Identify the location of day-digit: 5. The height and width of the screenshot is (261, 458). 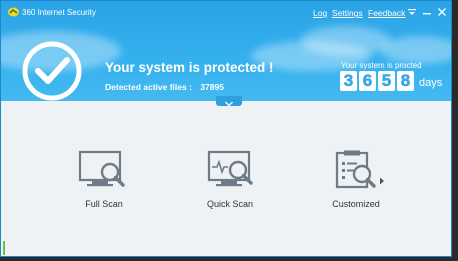
(386, 81).